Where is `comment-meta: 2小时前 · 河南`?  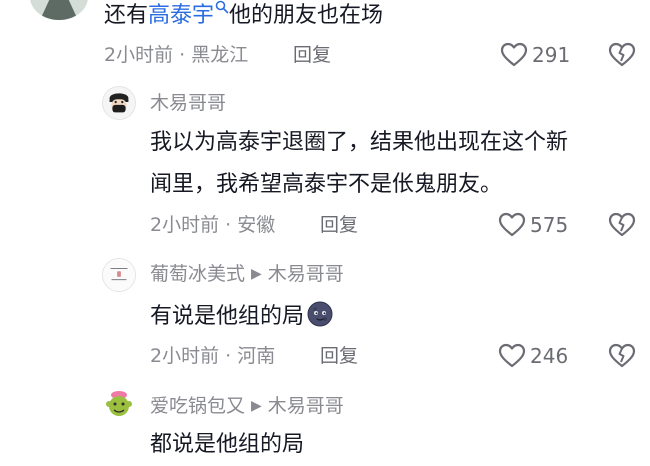
comment-meta: 2小时前 · 河南 is located at coordinates (213, 356).